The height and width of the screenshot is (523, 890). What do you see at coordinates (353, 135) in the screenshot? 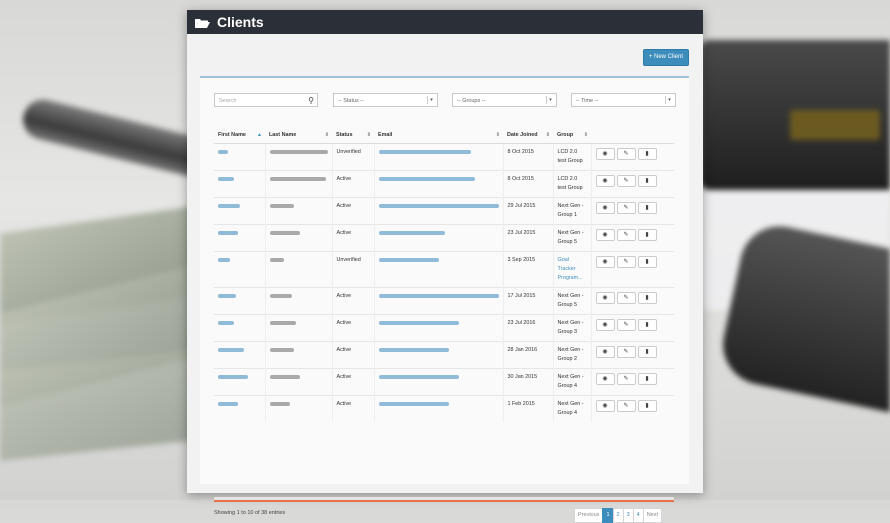
I see `col-status: Status ⇕` at bounding box center [353, 135].